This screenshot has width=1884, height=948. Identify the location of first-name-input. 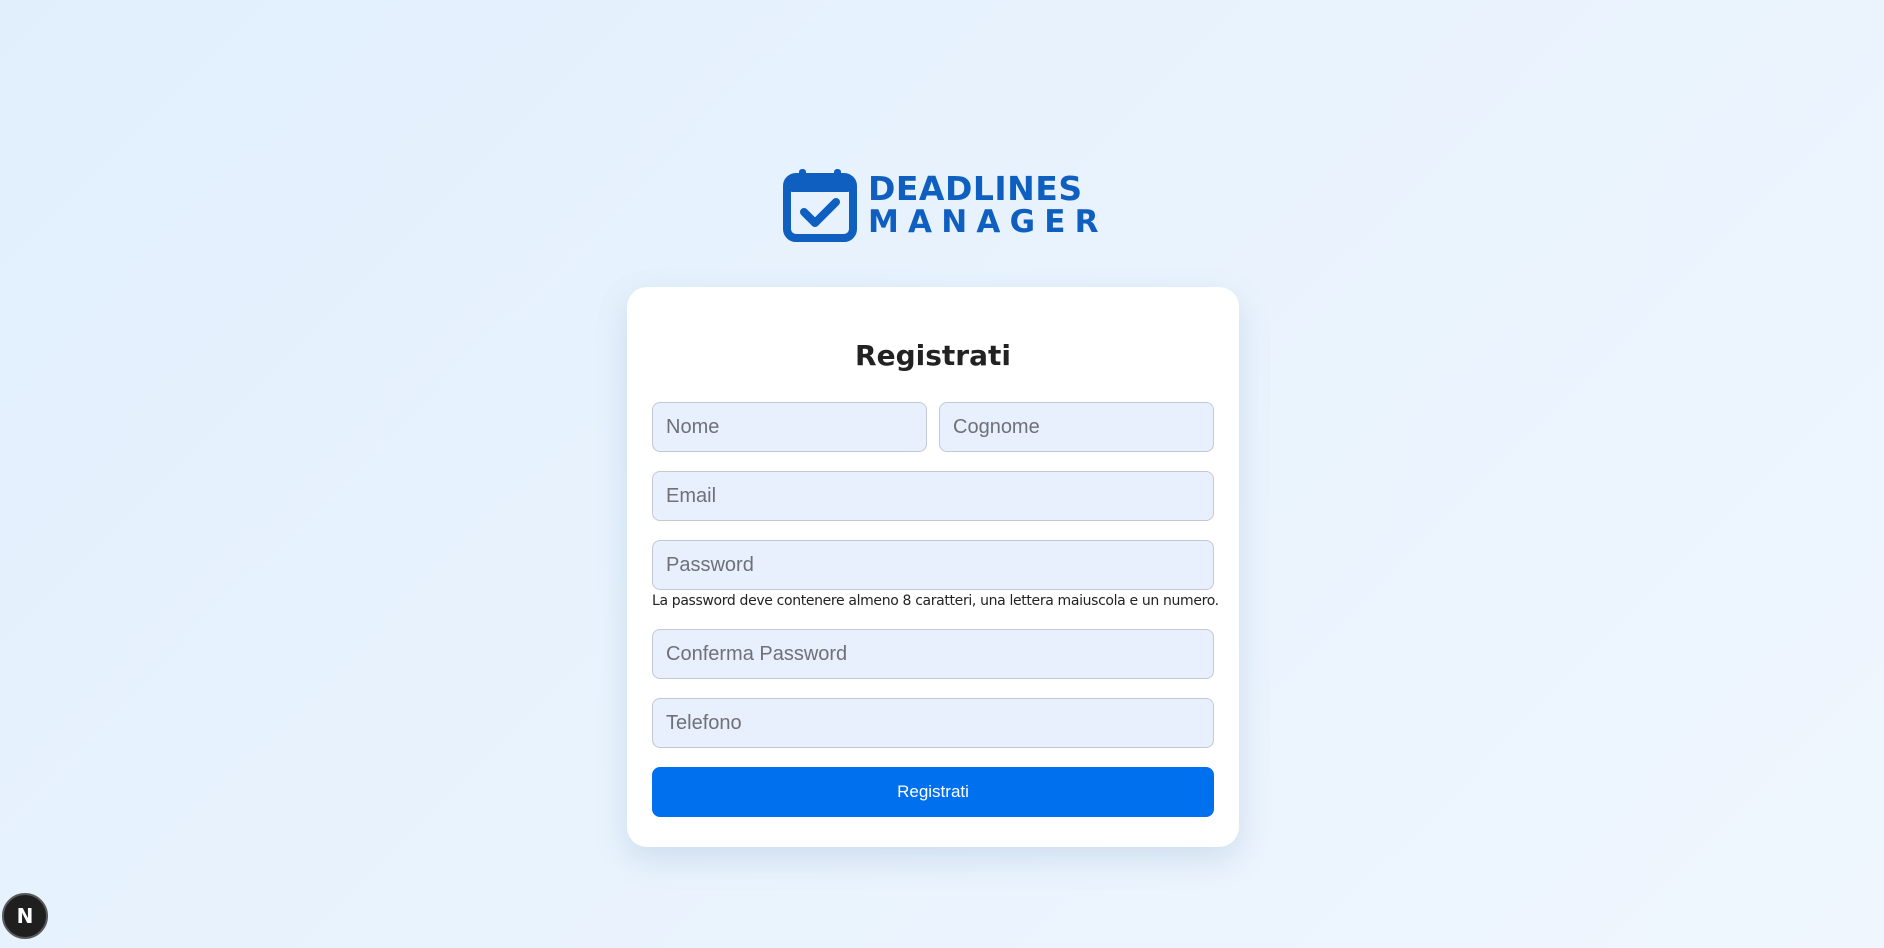
(789, 427).